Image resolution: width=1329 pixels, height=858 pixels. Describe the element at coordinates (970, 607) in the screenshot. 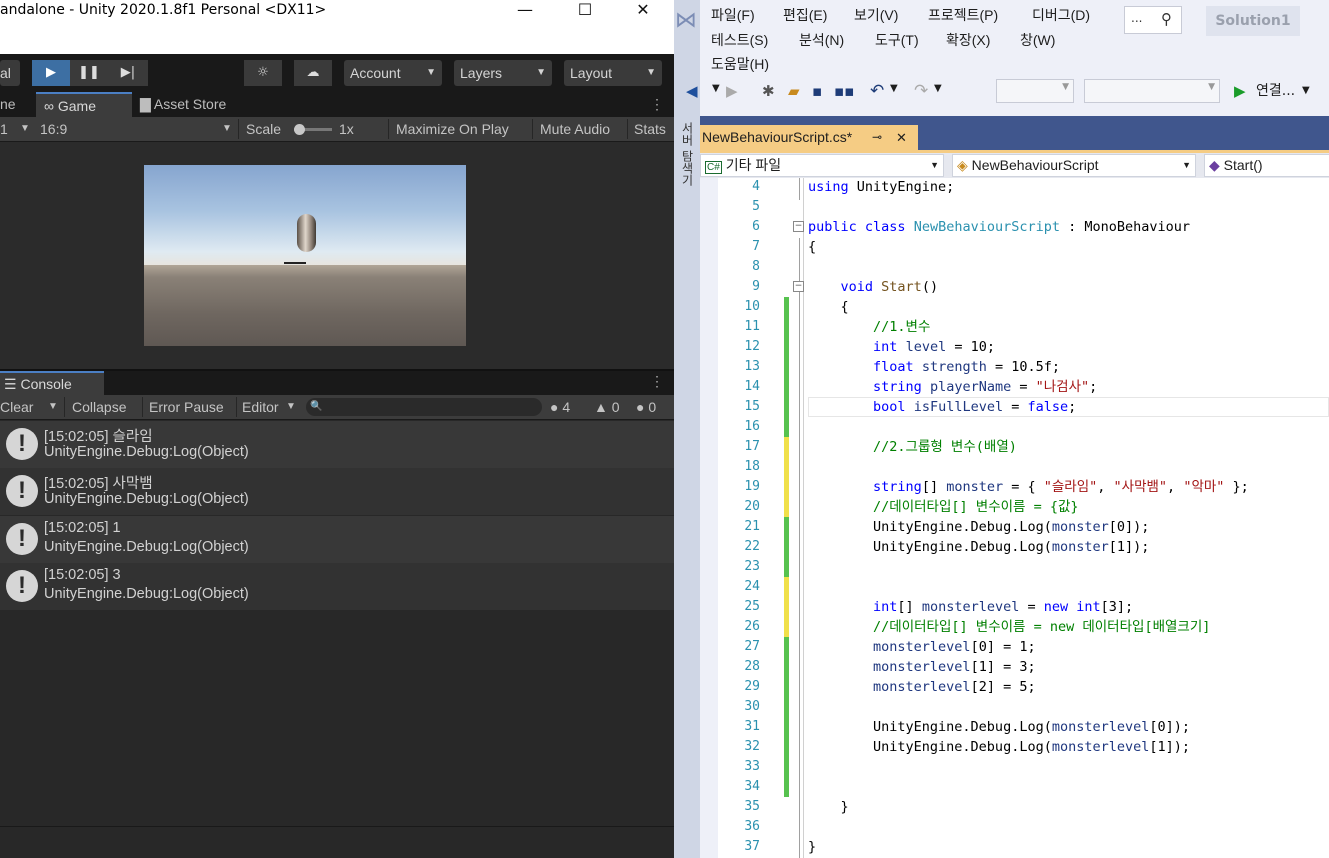

I see `code-line: int[] monsterlevel = new int[3];` at that location.